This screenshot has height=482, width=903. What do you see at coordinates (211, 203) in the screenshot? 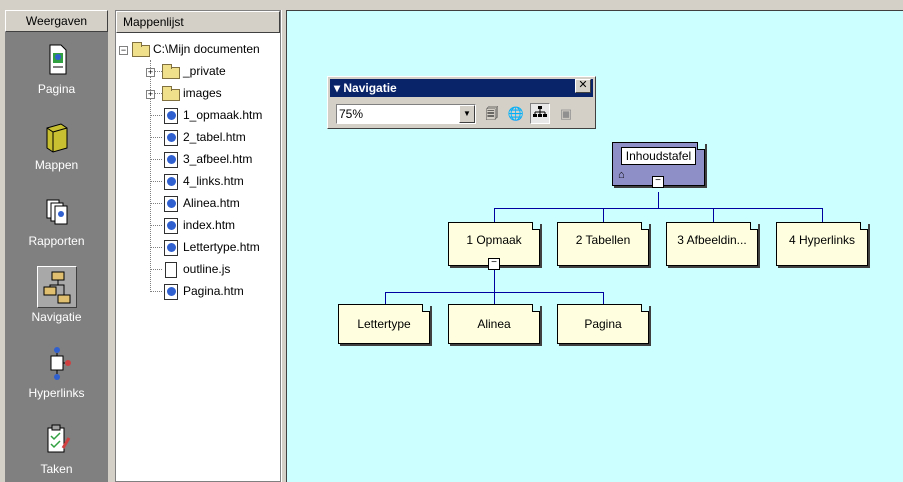
I see `tree-item-label: Alinea.htm` at bounding box center [211, 203].